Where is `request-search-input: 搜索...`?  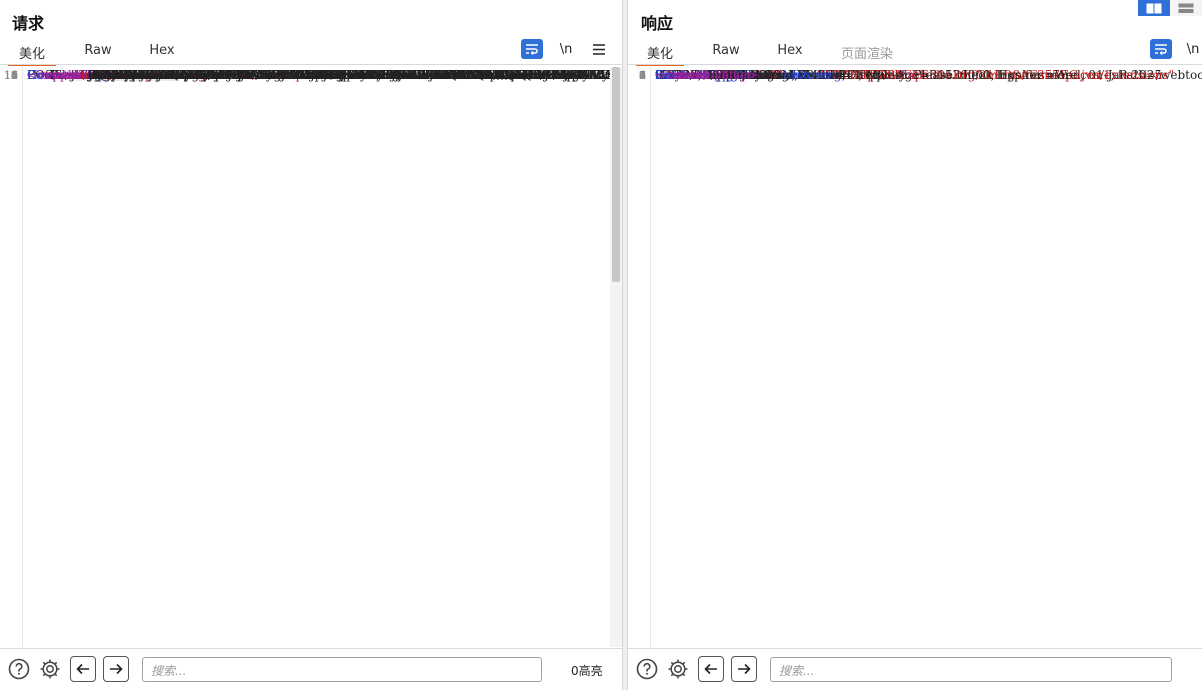 request-search-input: 搜索... is located at coordinates (342, 669).